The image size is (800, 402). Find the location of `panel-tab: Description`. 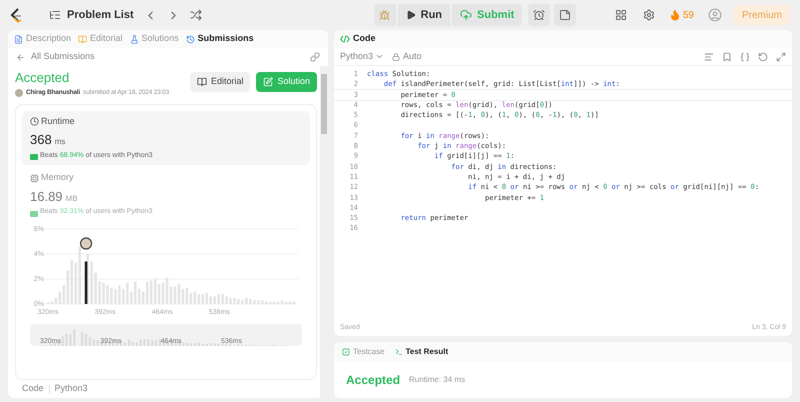

panel-tab: Description is located at coordinates (43, 39).